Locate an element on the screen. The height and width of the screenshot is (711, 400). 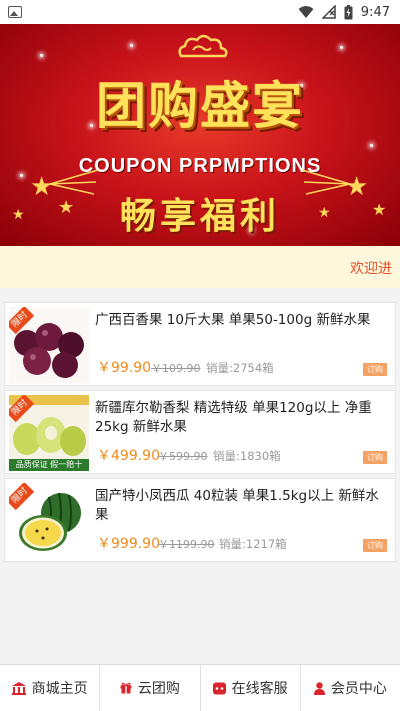
product-price: ￥99.90 is located at coordinates (124, 368).